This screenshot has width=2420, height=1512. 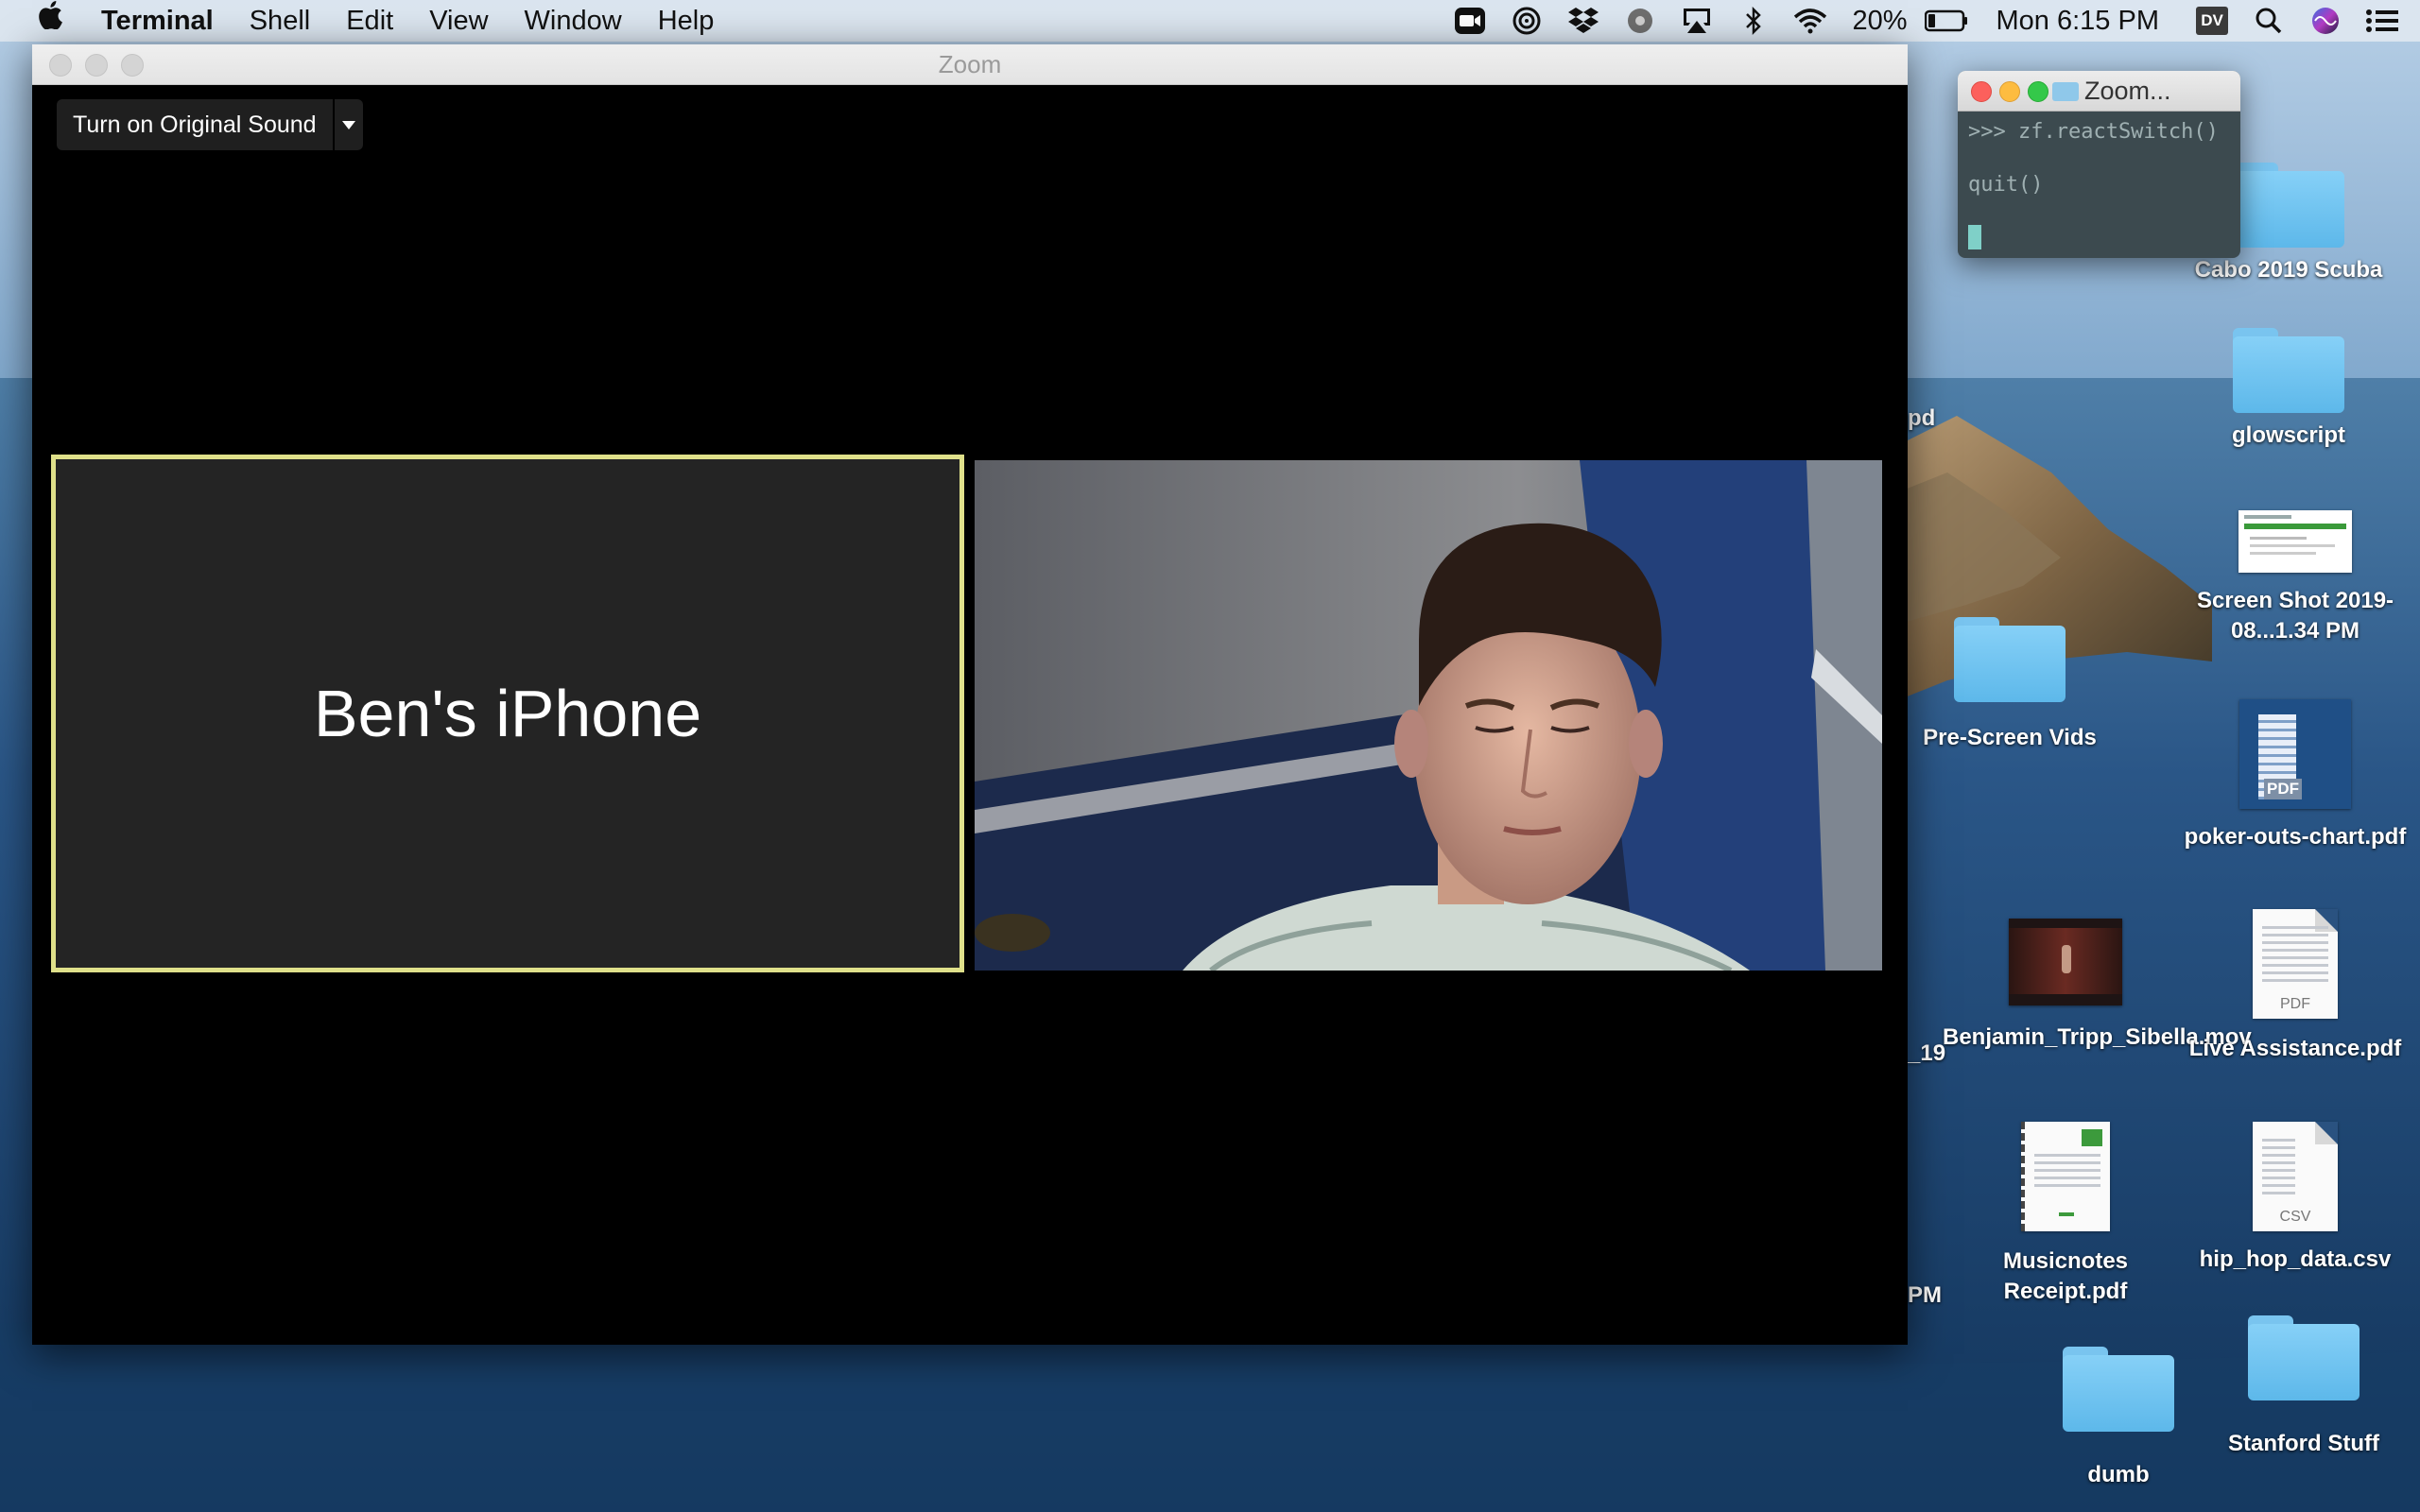 I want to click on wifi-icon, so click(x=1810, y=21).